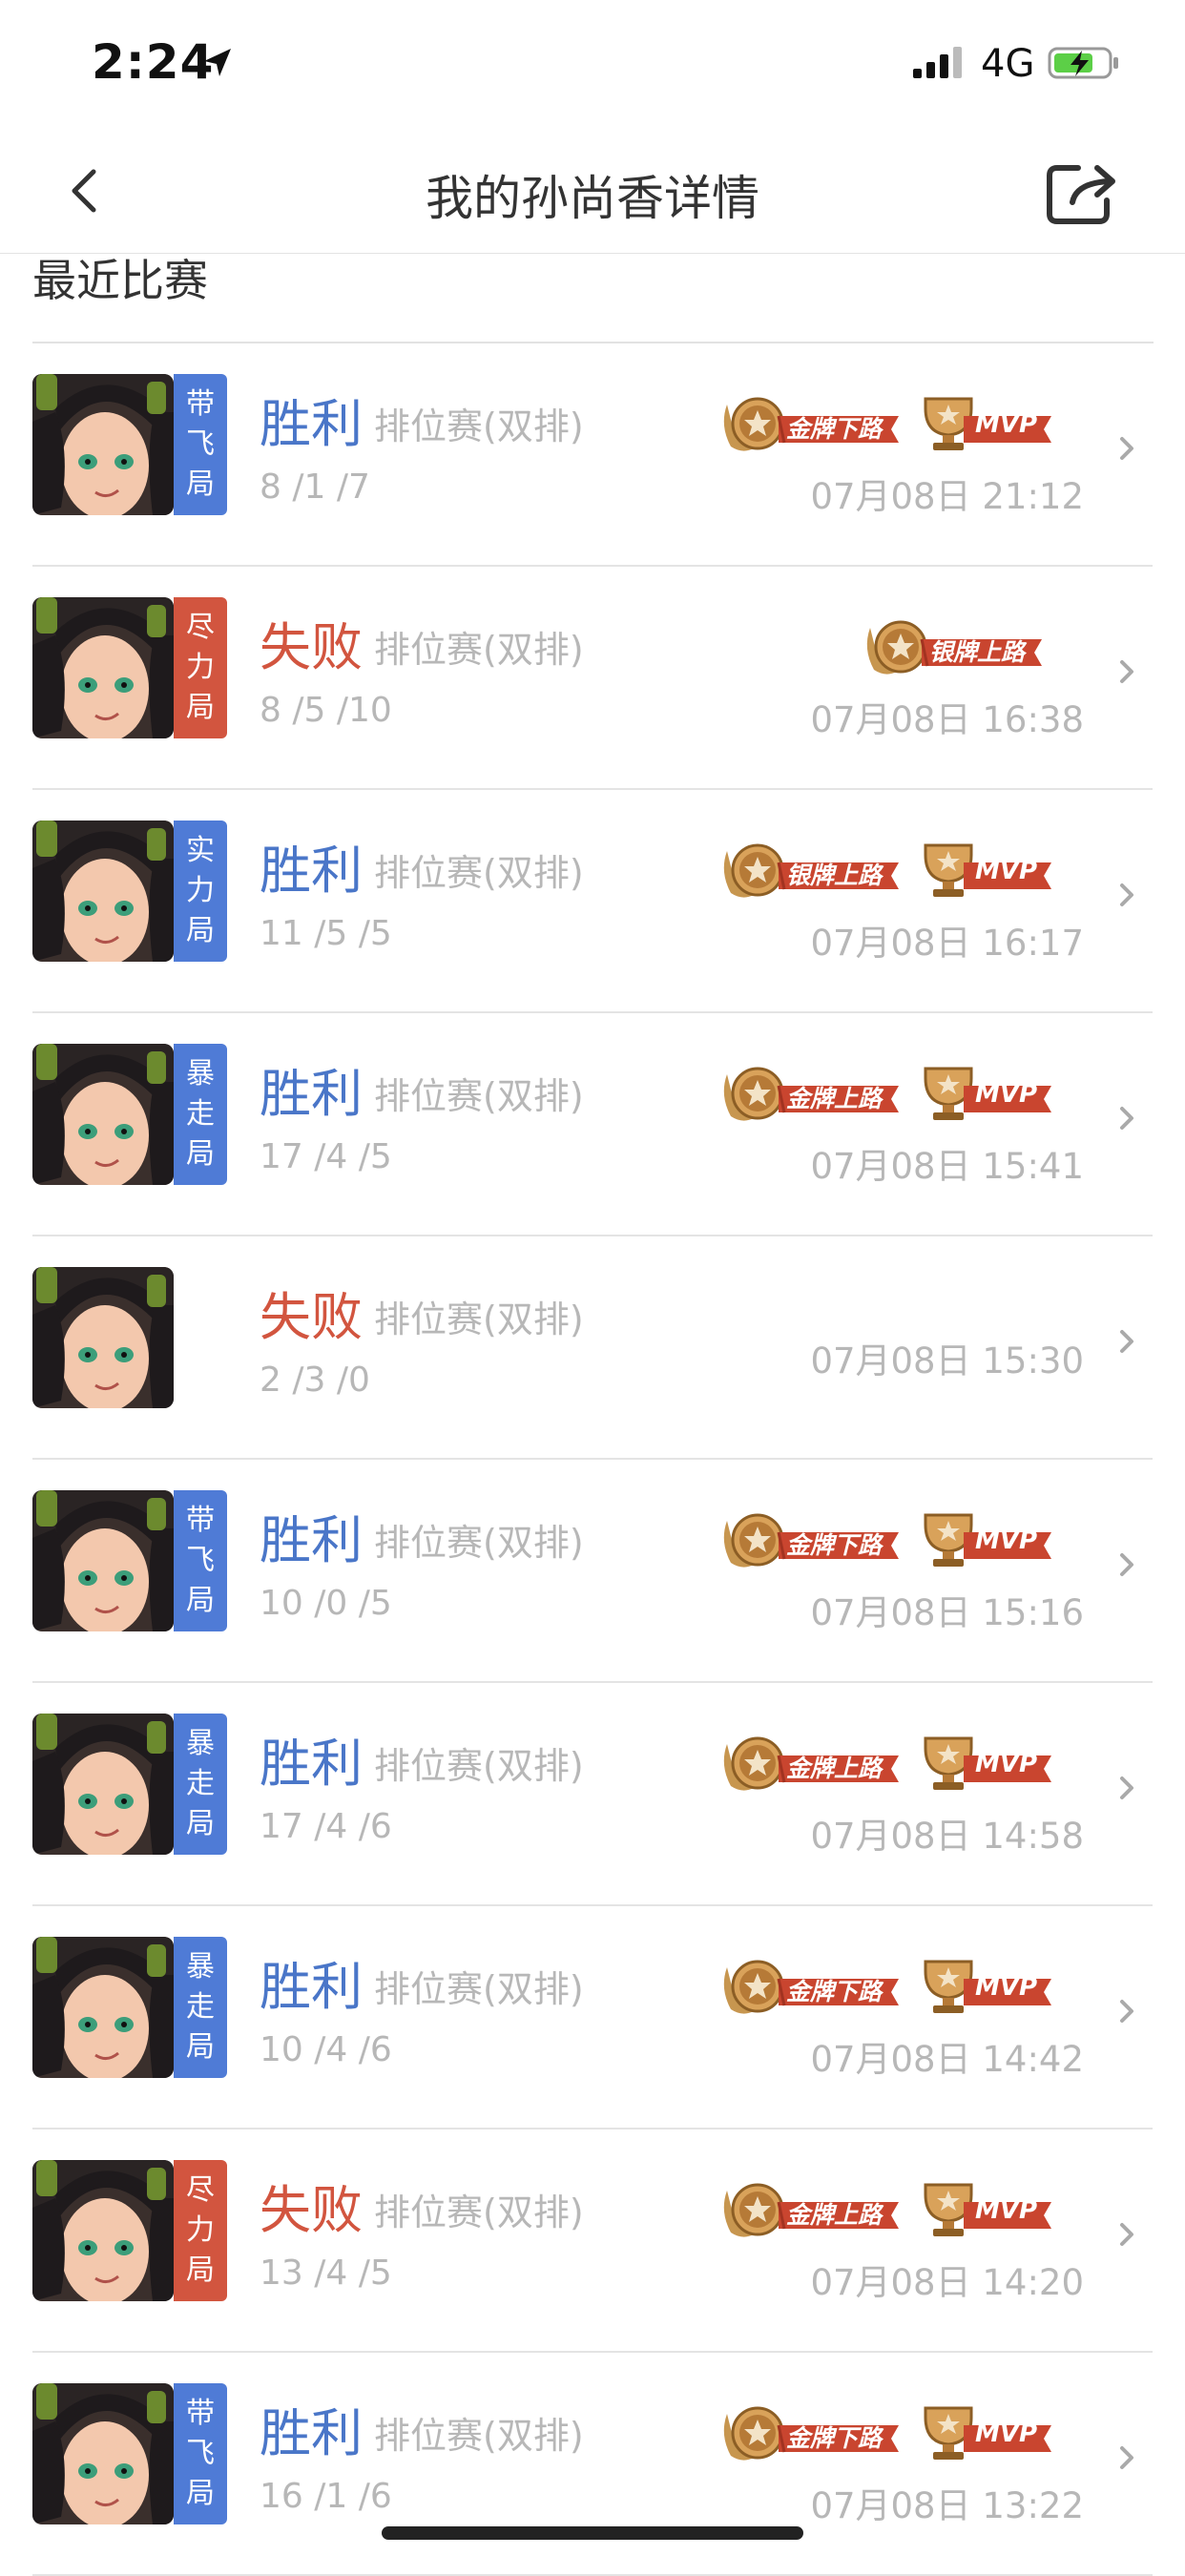 This screenshot has height=2576, width=1185. Describe the element at coordinates (592, 1571) in the screenshot. I see `match-row: 带飞局胜利 排位赛(双排) 10 /0 /5 金牌下路 MVP 07月08日 15:16` at that location.